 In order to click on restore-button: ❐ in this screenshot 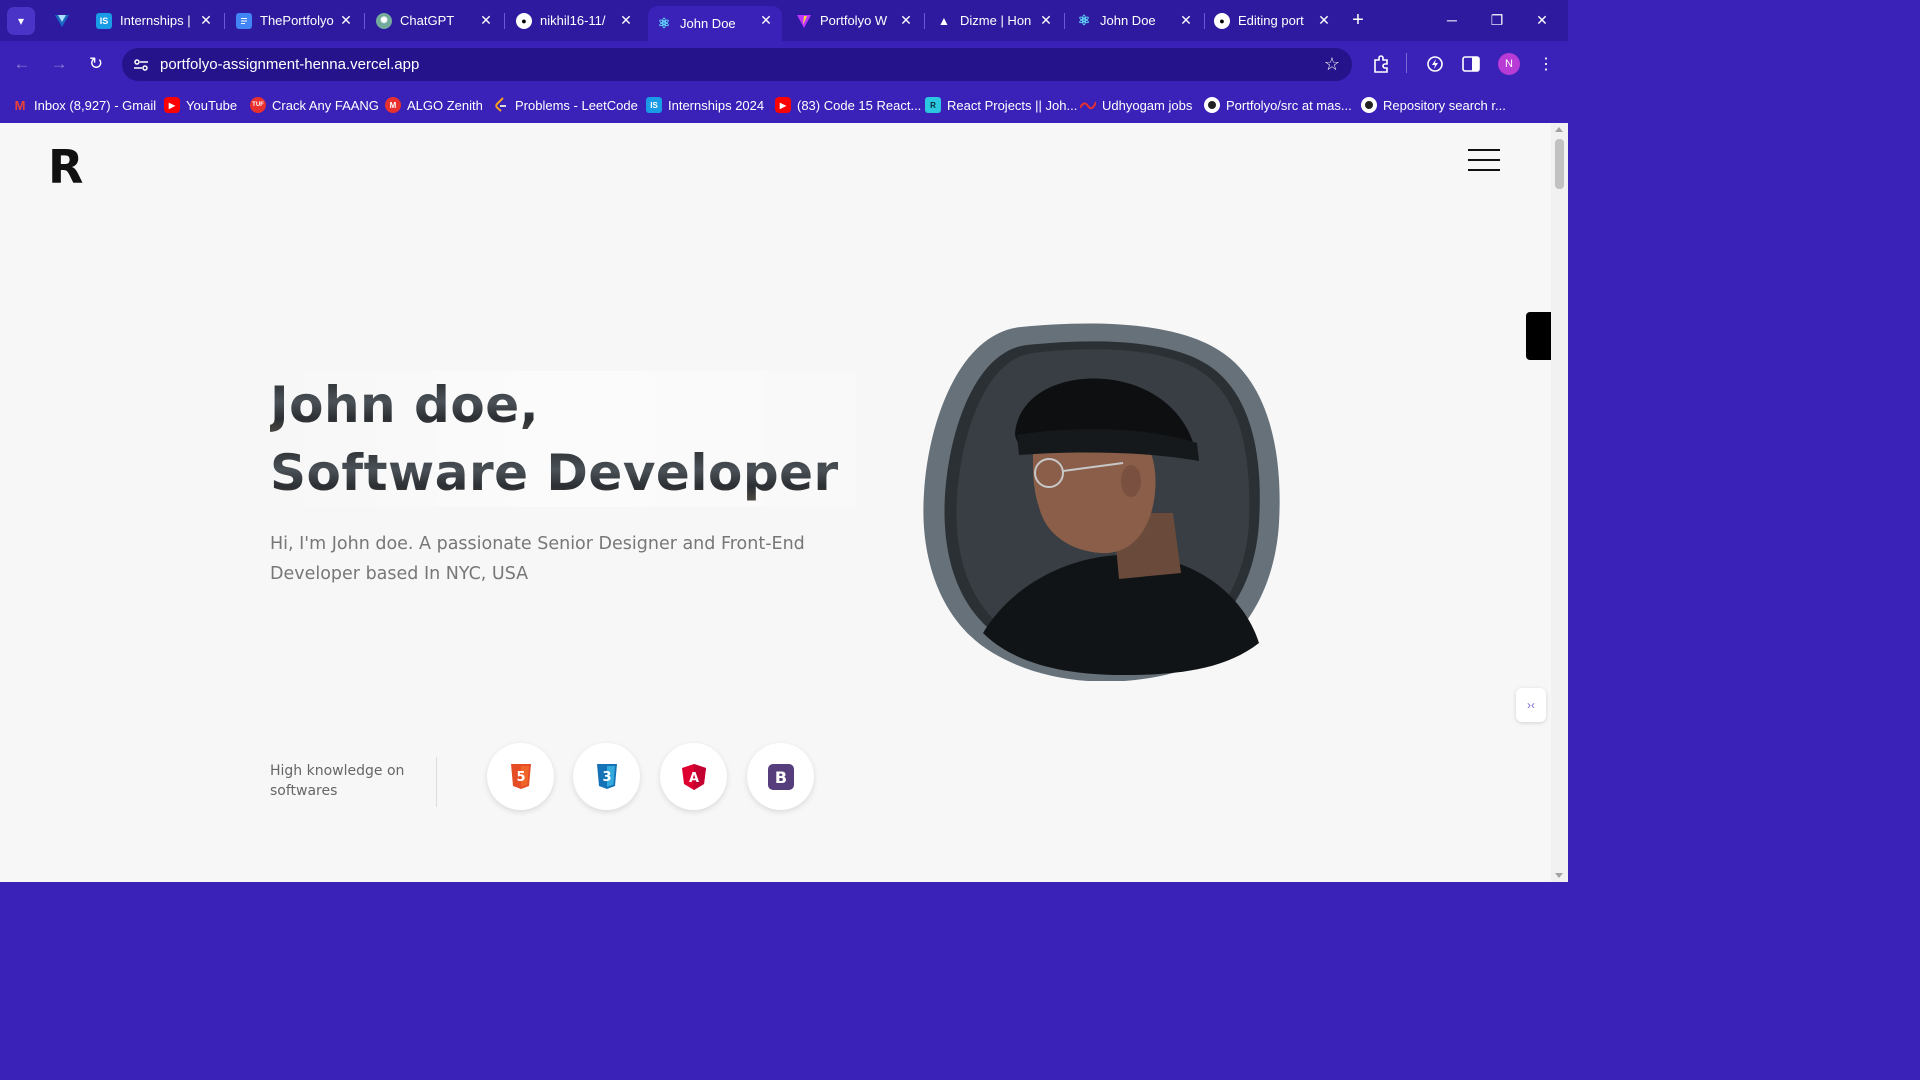, I will do `click(1497, 20)`.